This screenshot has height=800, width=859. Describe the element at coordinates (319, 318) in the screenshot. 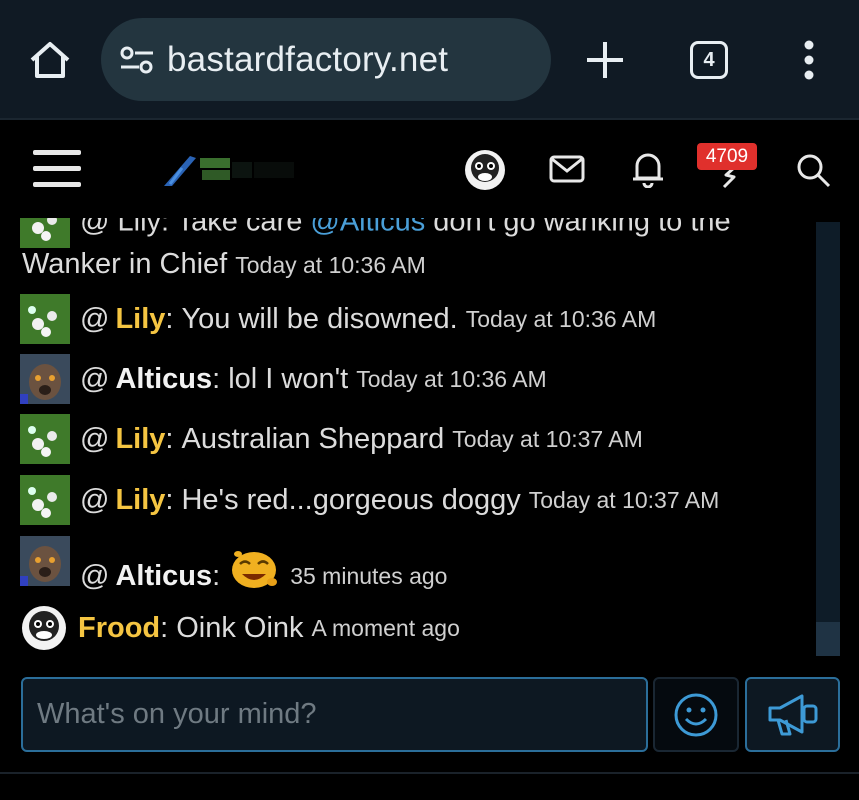

I see `message-text: You will be disowned.` at that location.